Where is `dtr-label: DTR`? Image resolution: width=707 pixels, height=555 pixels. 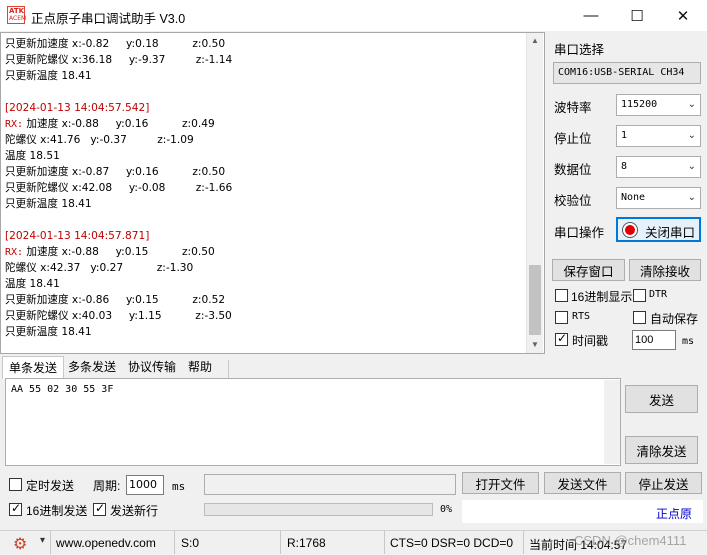
dtr-label: DTR is located at coordinates (658, 294).